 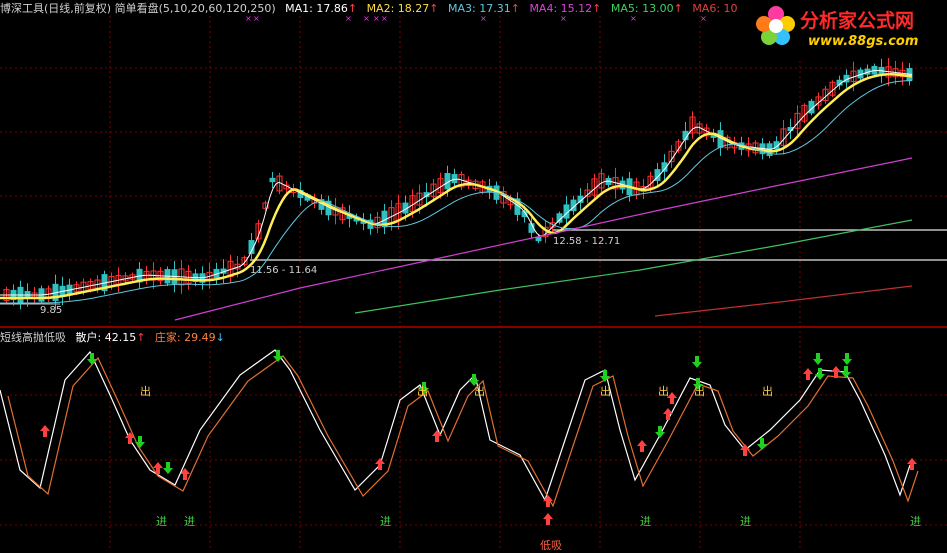 I want to click on retail-label: 散户: 42.15, so click(x=106, y=337).